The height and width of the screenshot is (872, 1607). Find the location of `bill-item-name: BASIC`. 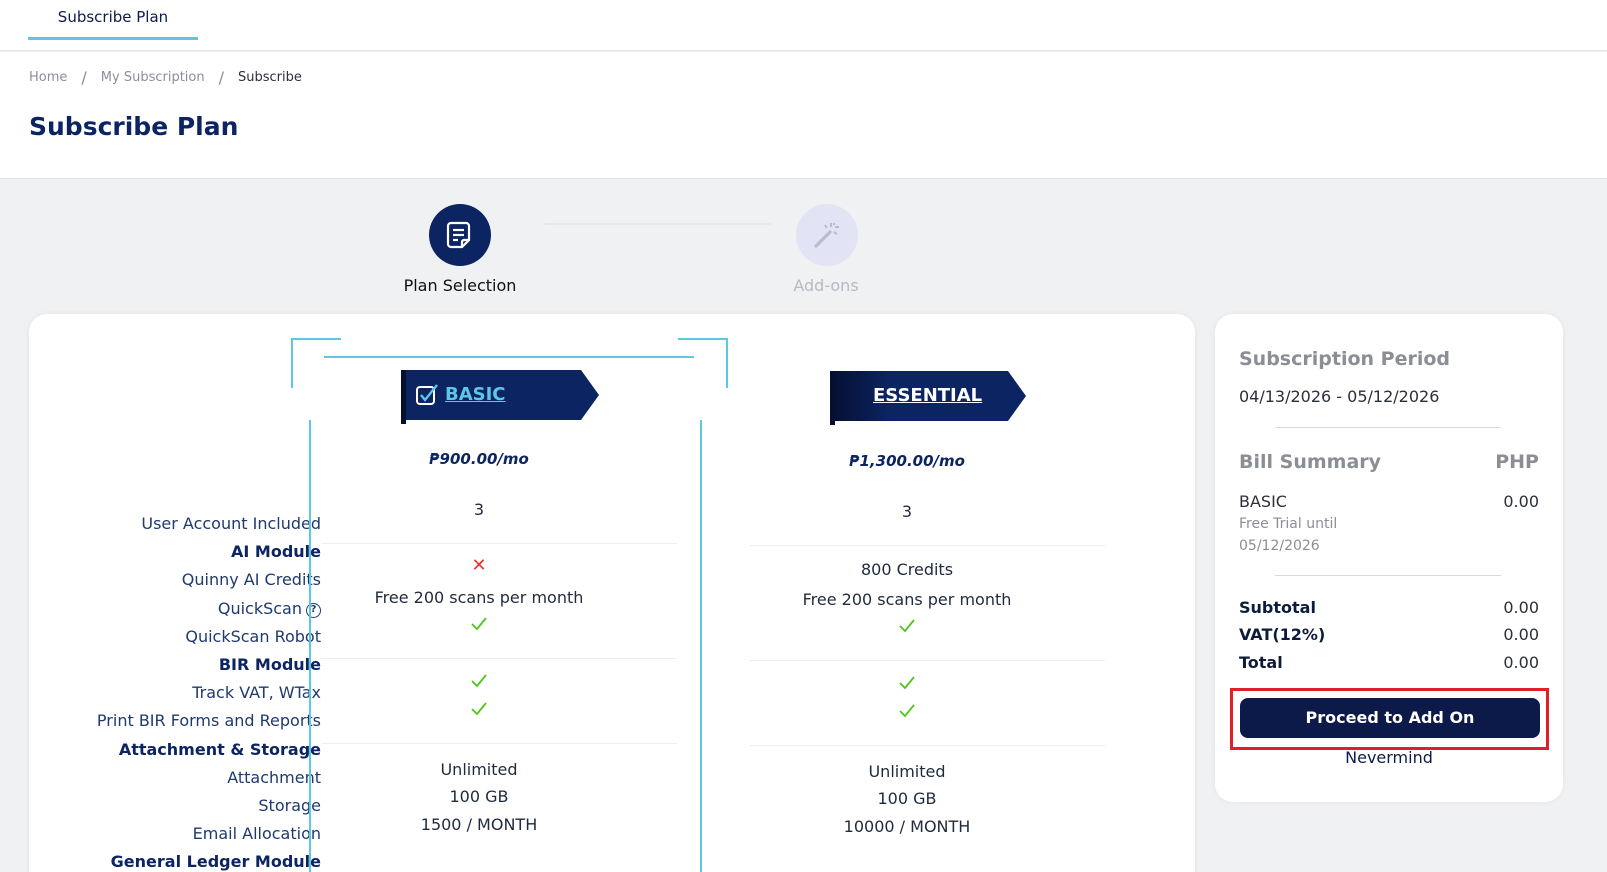

bill-item-name: BASIC is located at coordinates (1263, 501).